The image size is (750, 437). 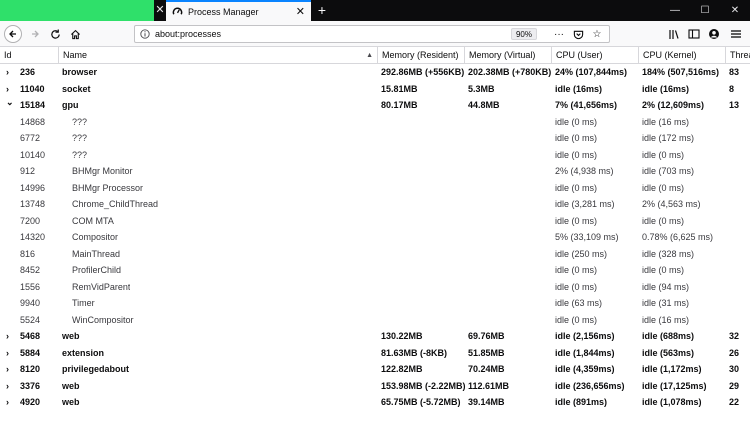 I want to click on back-button, so click(x=13, y=34).